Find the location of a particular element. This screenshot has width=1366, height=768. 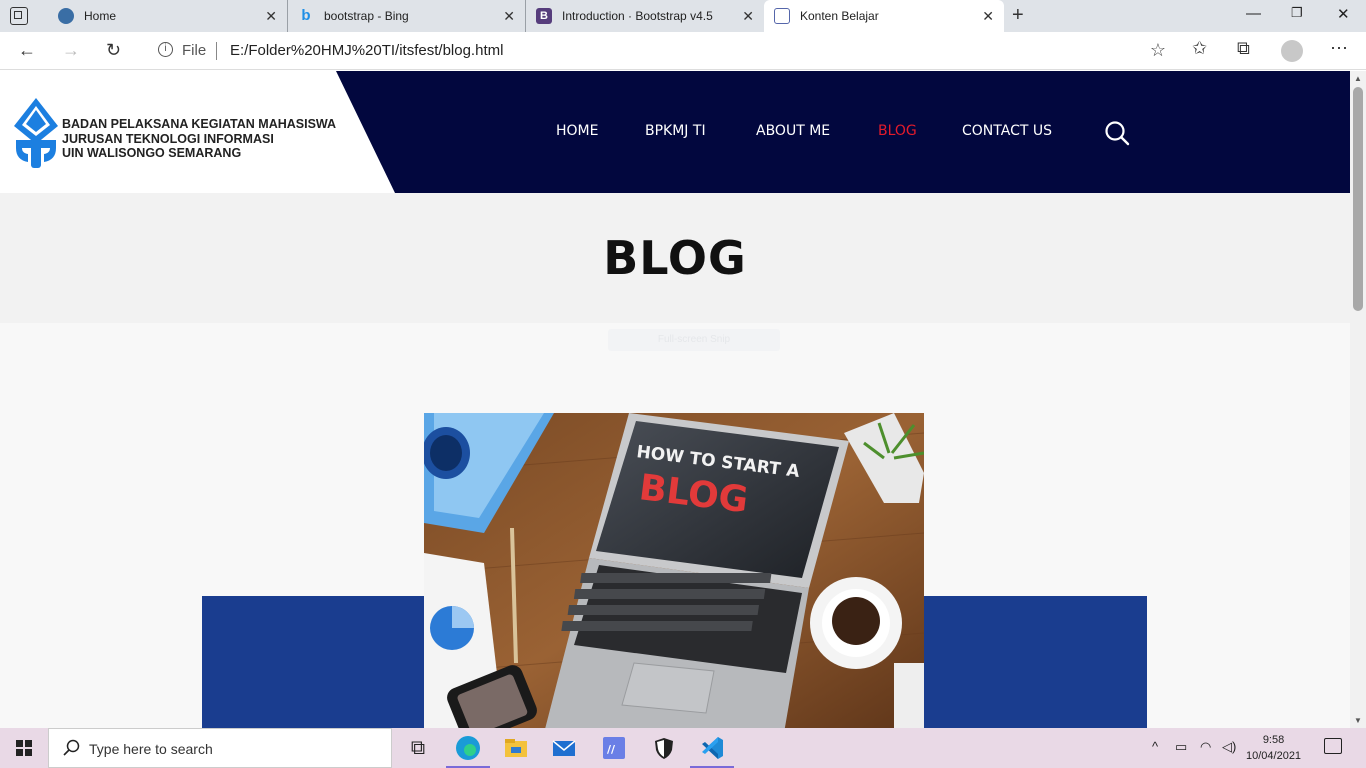

tab-title: Introduction · Bootstrap v4.5 is located at coordinates (637, 16).